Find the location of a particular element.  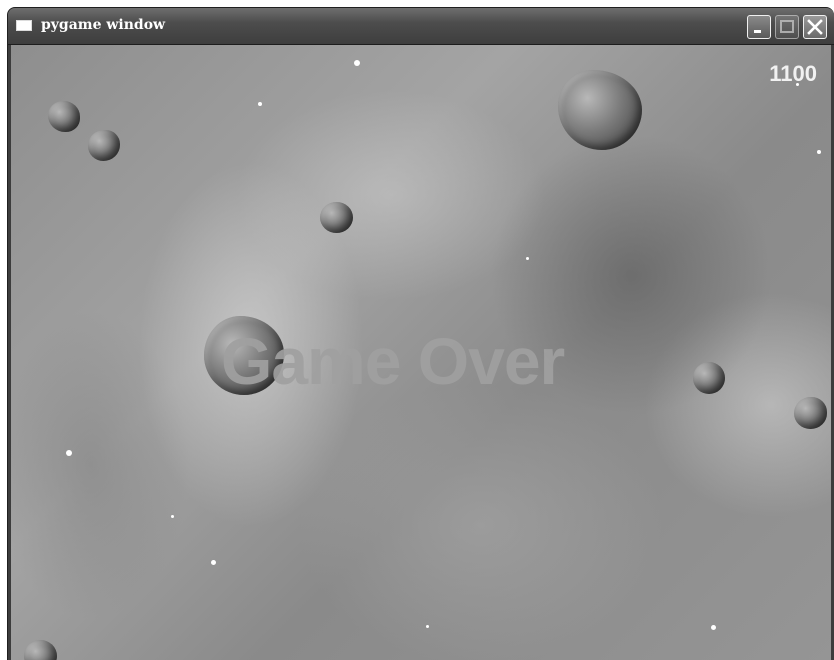

score-display: 1100 is located at coordinates (793, 73).